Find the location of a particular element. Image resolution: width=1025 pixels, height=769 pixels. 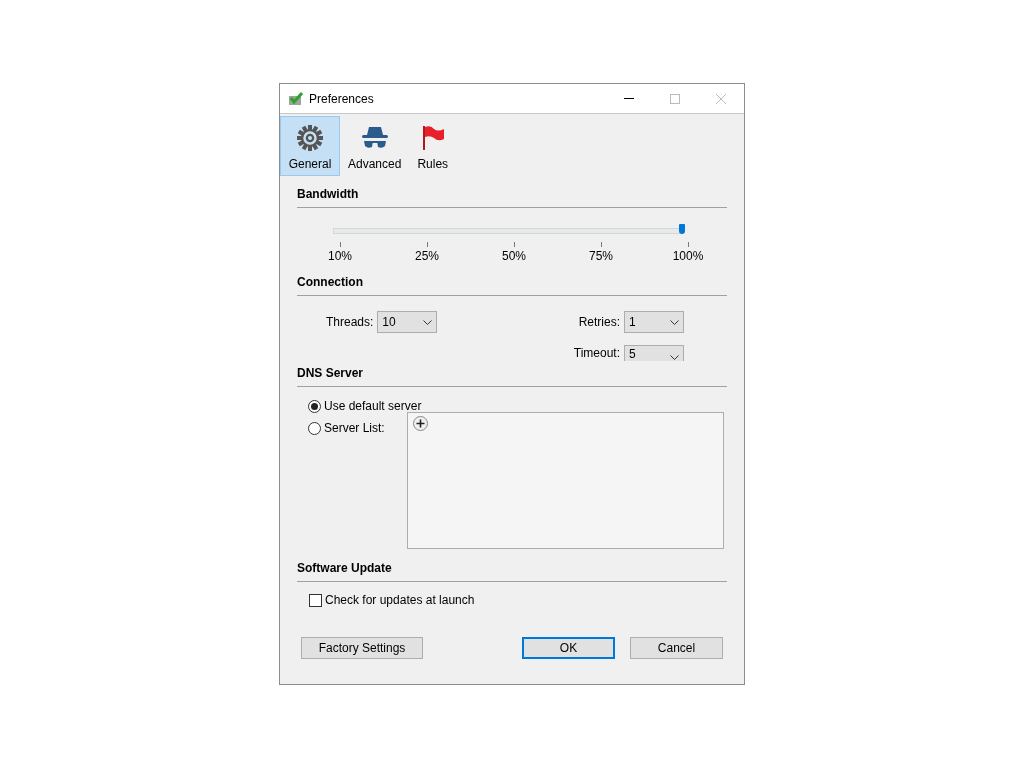

field-label: Retries: is located at coordinates (598, 322).